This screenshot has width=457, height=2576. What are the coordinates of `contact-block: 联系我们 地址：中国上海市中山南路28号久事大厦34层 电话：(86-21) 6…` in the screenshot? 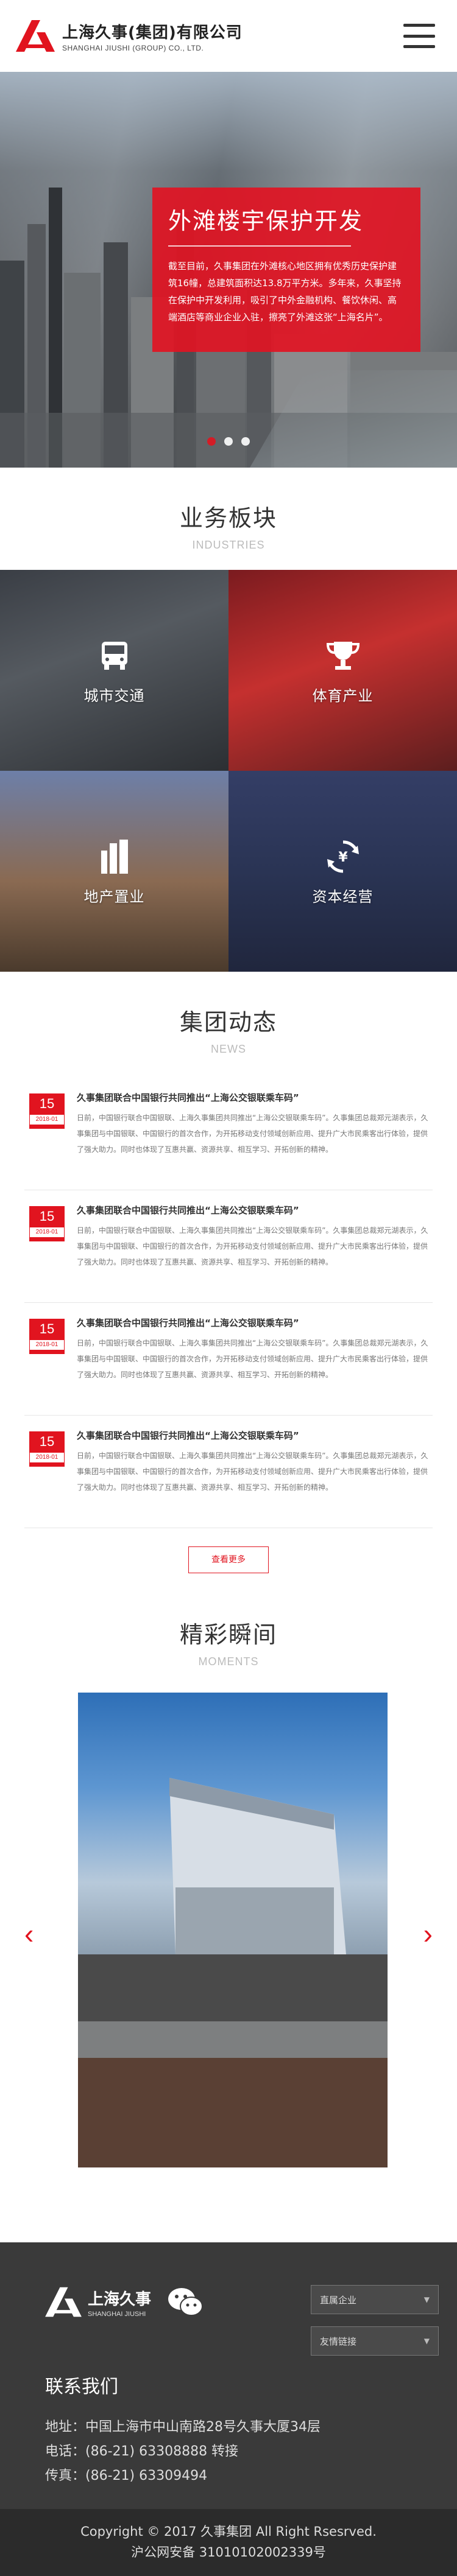 It's located at (228, 2422).